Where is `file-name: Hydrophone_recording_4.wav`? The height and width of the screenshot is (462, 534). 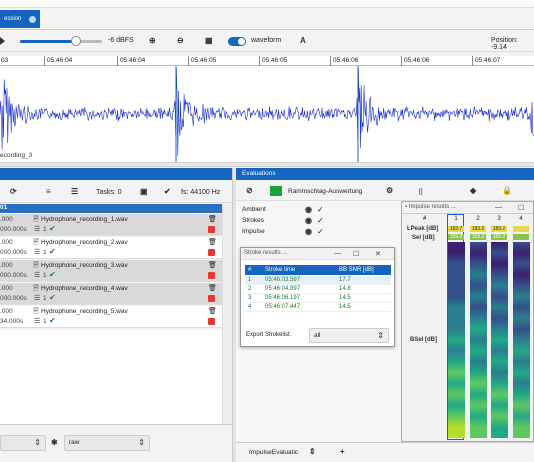
file-name: Hydrophone_recording_4.wav is located at coordinates (84, 288).